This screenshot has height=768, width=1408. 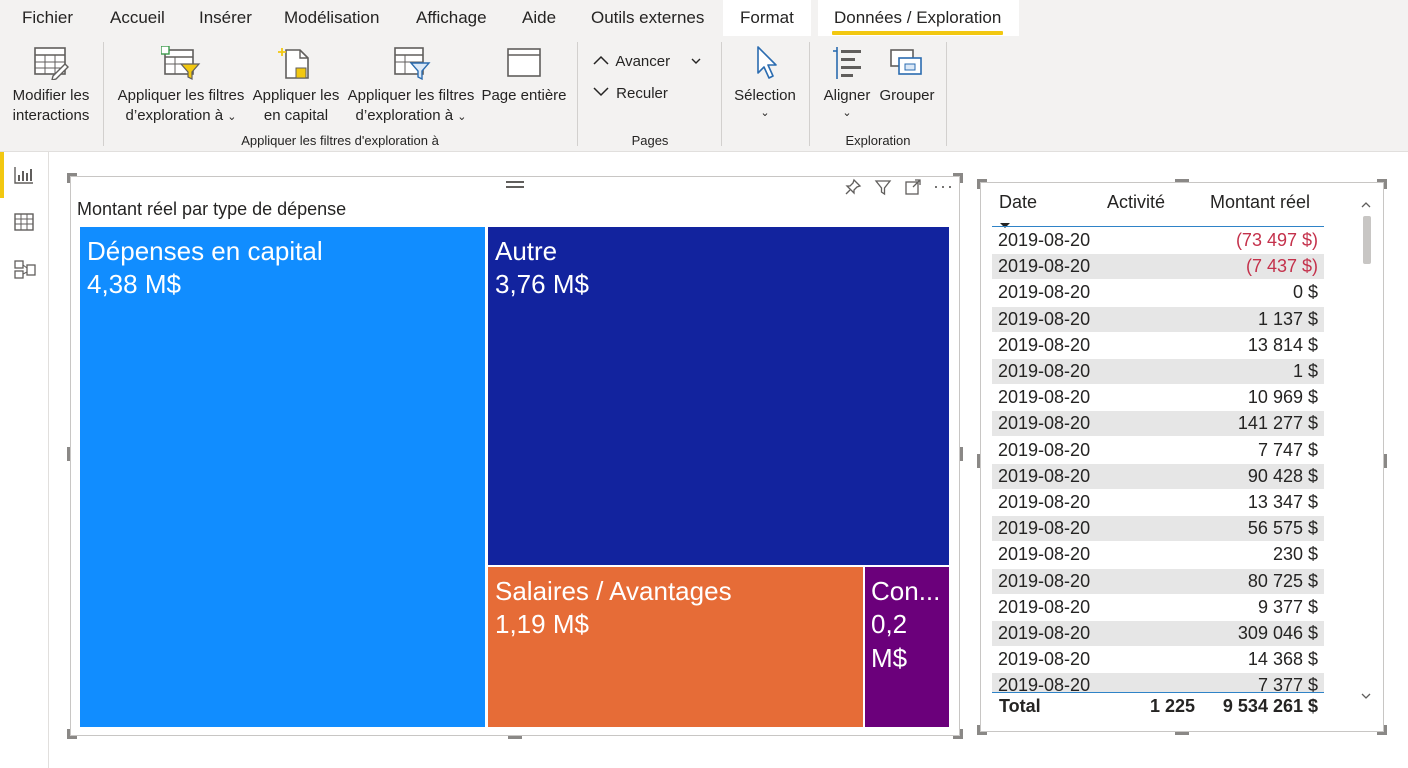 I want to click on chevron-down-icon, so click(x=696, y=61).